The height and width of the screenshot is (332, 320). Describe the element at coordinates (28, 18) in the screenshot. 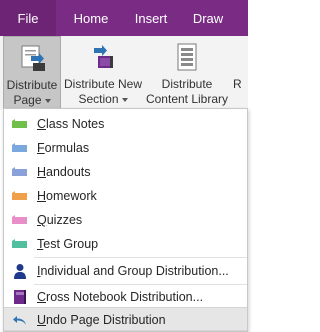

I see `tab-file: File` at that location.